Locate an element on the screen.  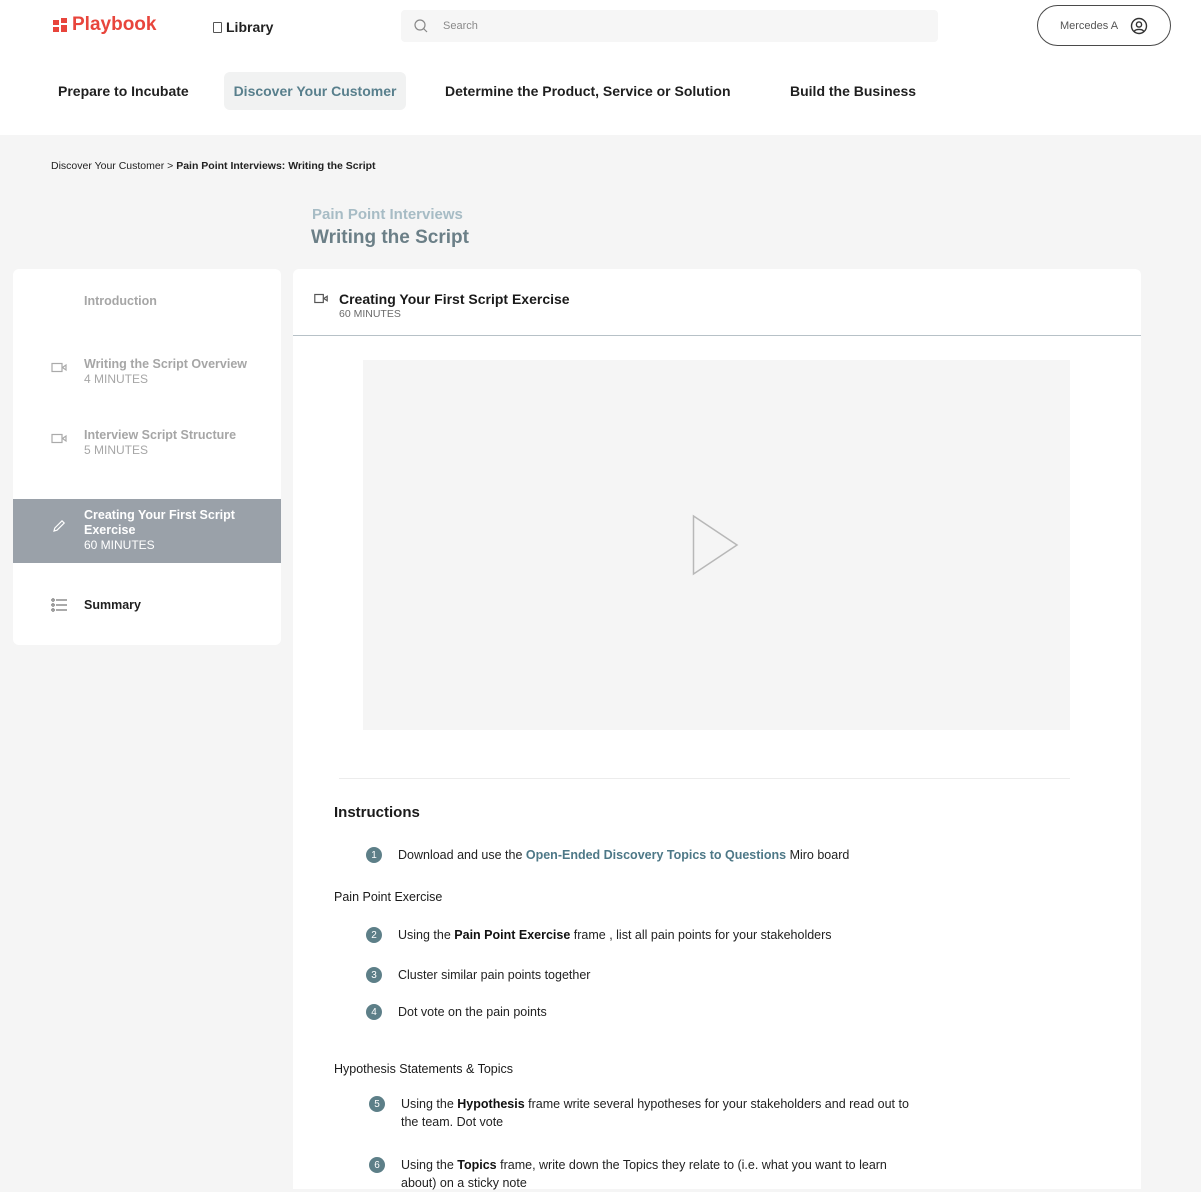
step-text: Dot vote on the pain points is located at coordinates (472, 1012).